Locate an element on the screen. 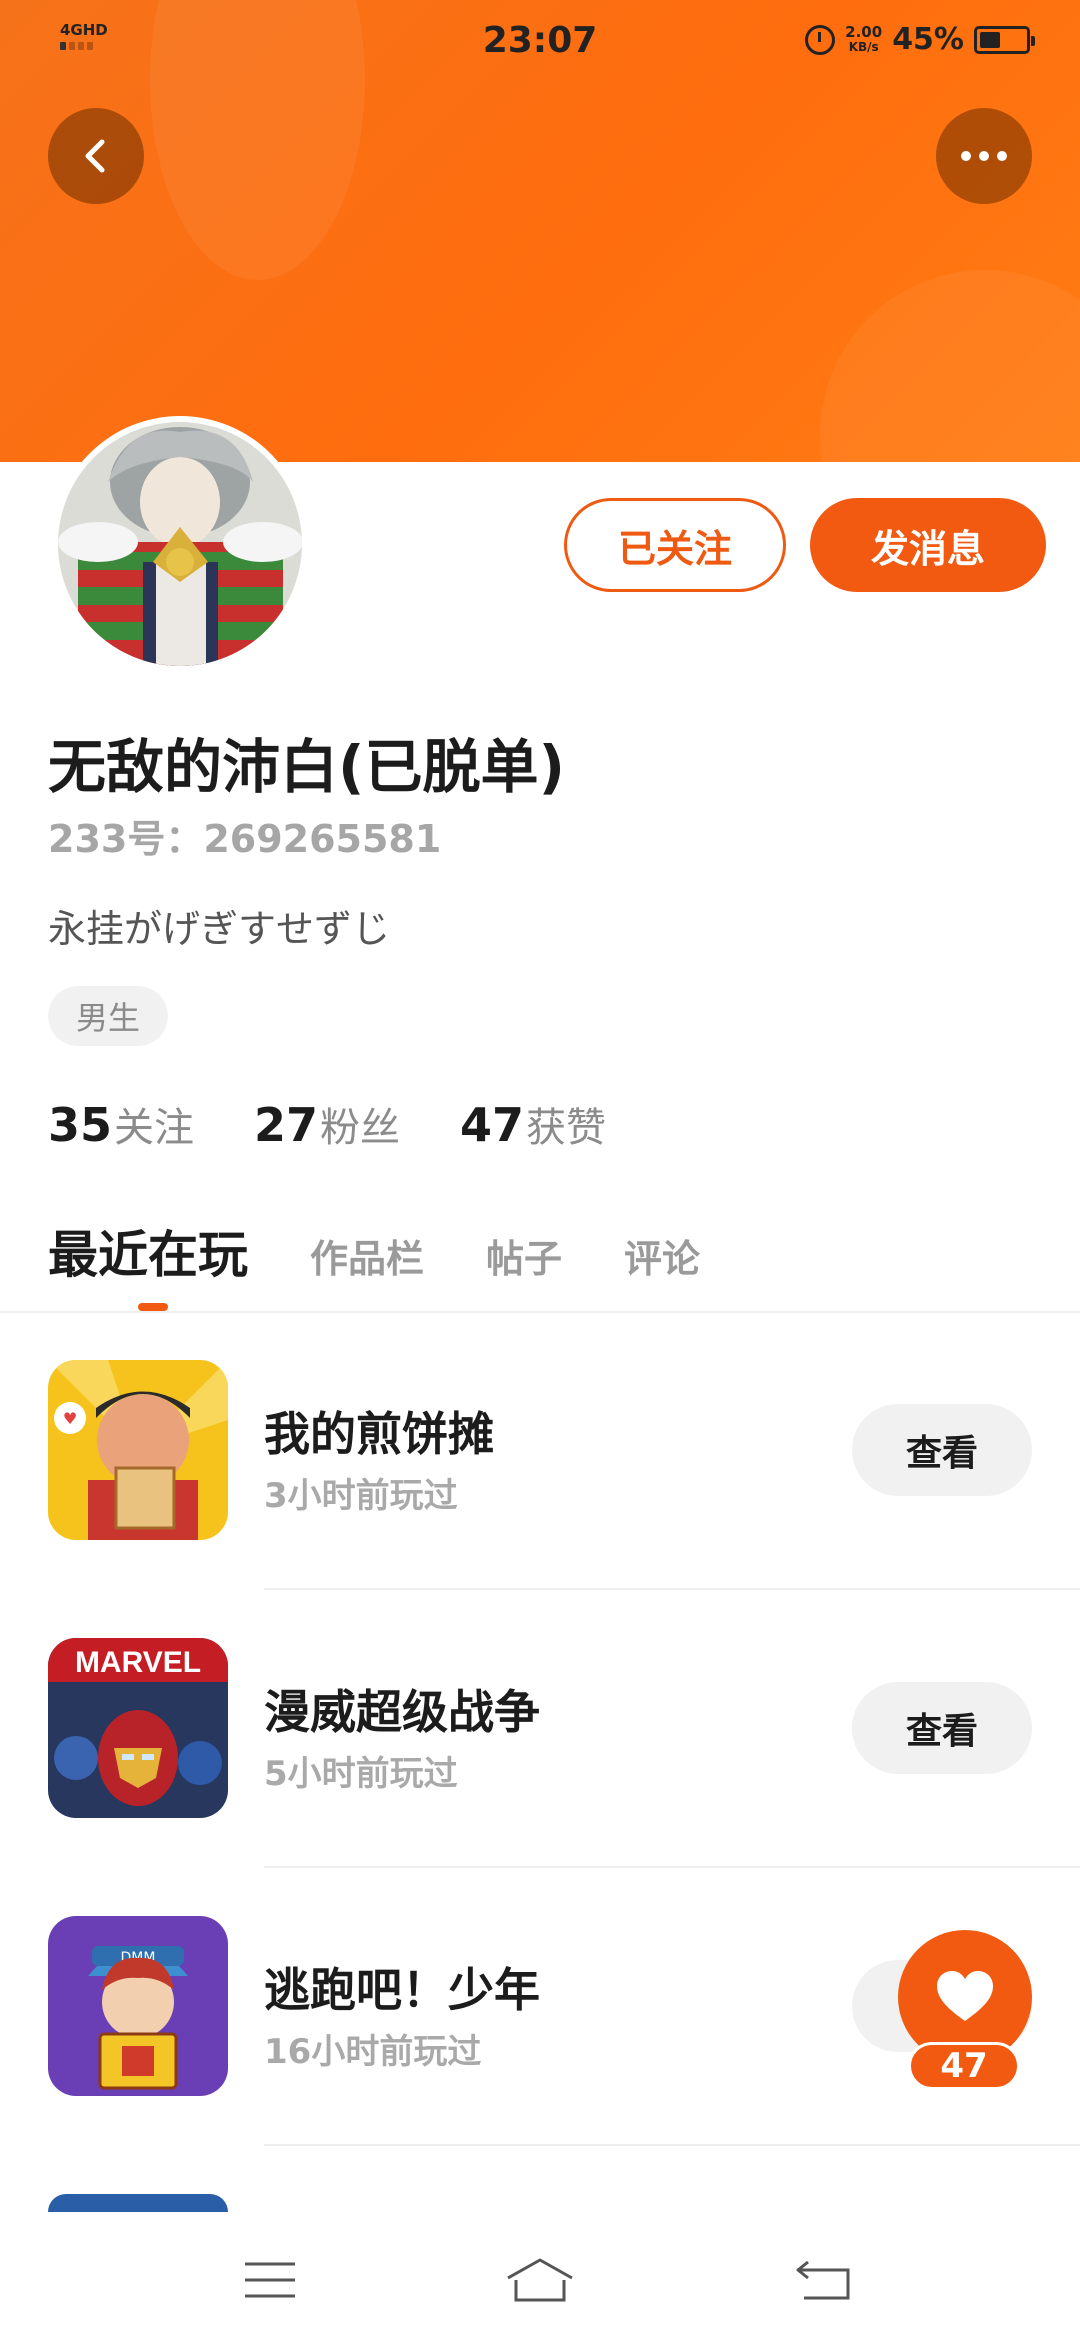  return-button is located at coordinates (824, 2280).